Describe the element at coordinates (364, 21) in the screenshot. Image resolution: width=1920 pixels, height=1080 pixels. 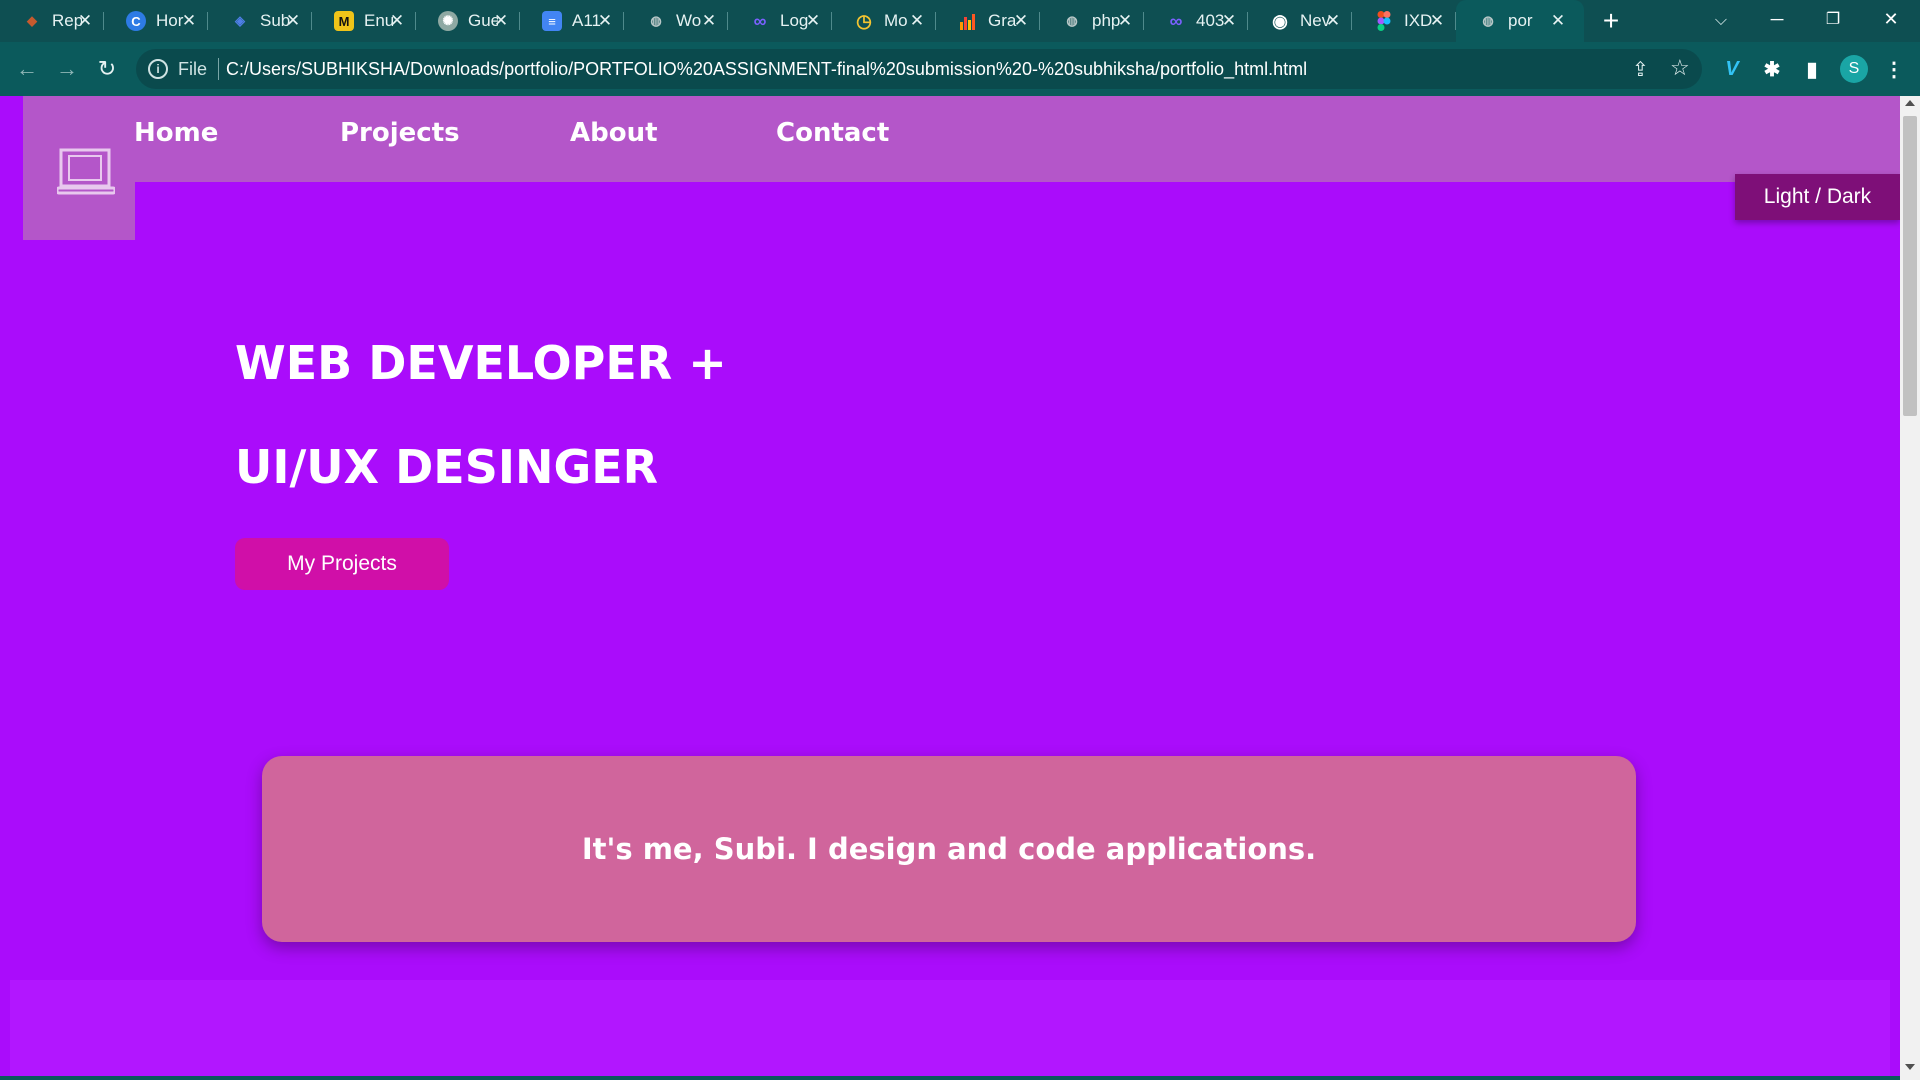
I see `browser-tab: M Enu ✕` at that location.